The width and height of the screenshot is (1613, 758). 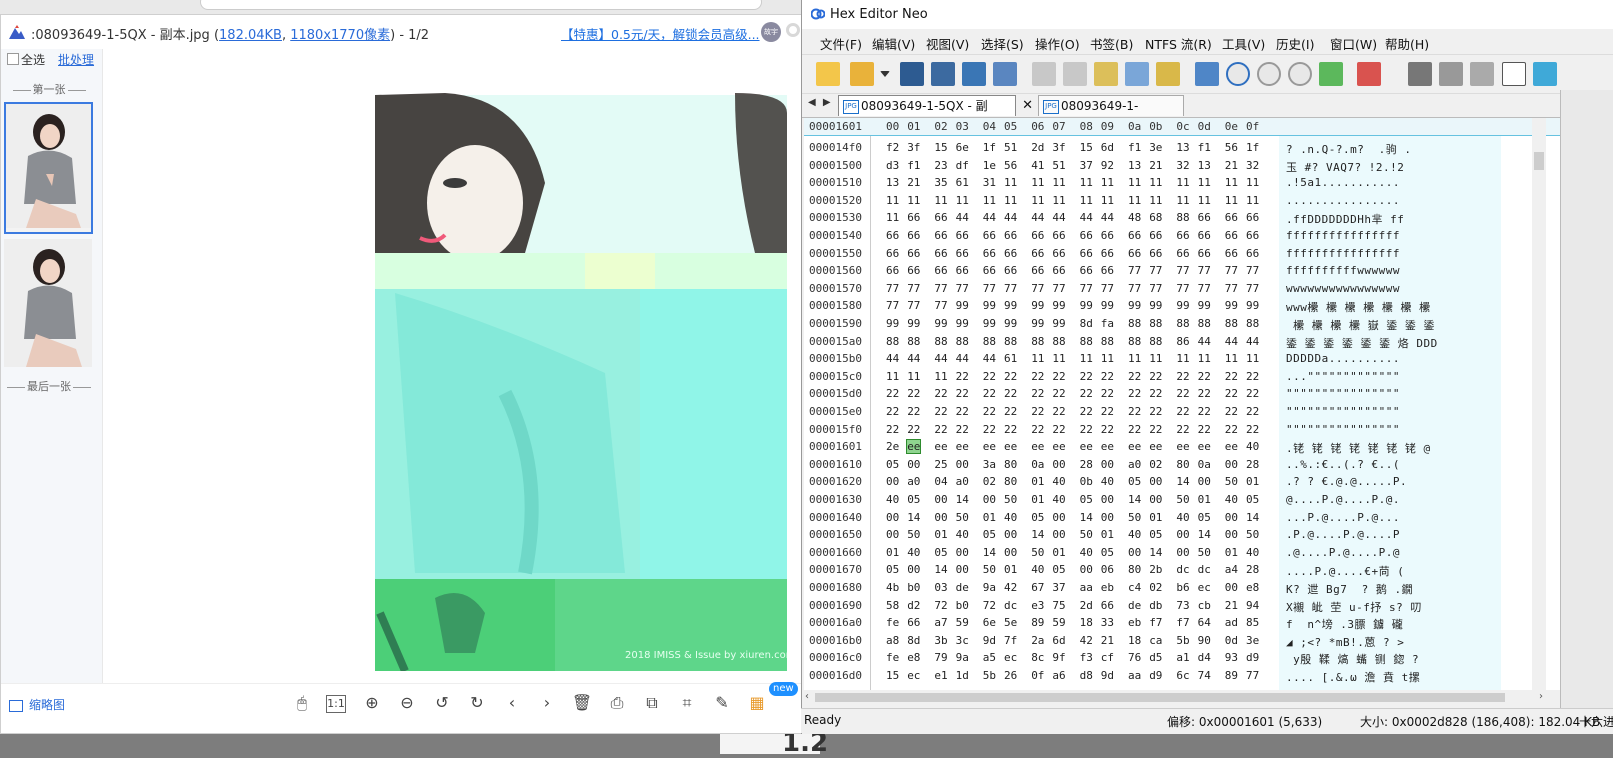 What do you see at coordinates (962, 587) in the screenshot?
I see `hex-byte: de` at bounding box center [962, 587].